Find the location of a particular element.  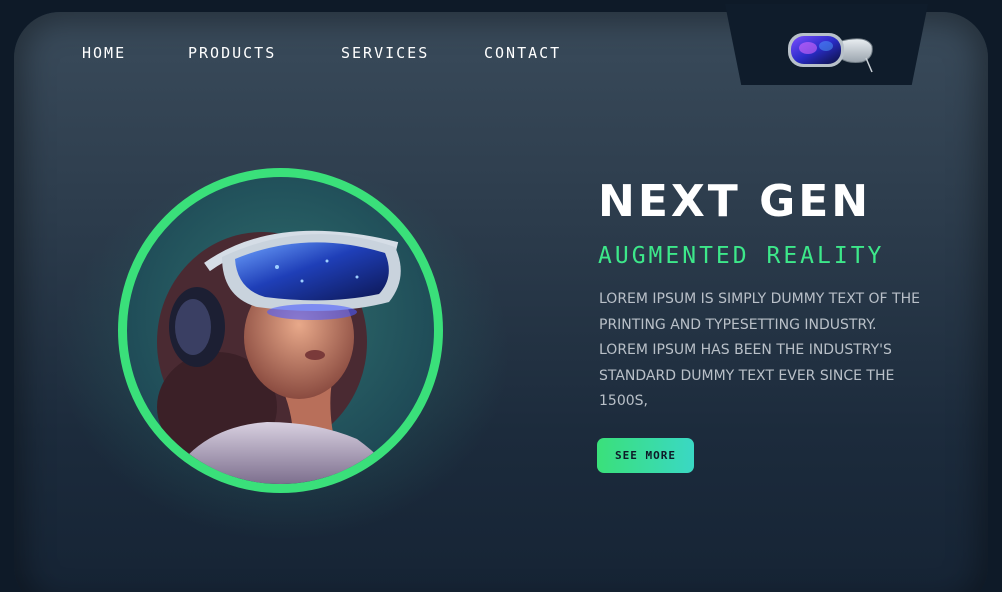

nav-home: HOME is located at coordinates (104, 53).